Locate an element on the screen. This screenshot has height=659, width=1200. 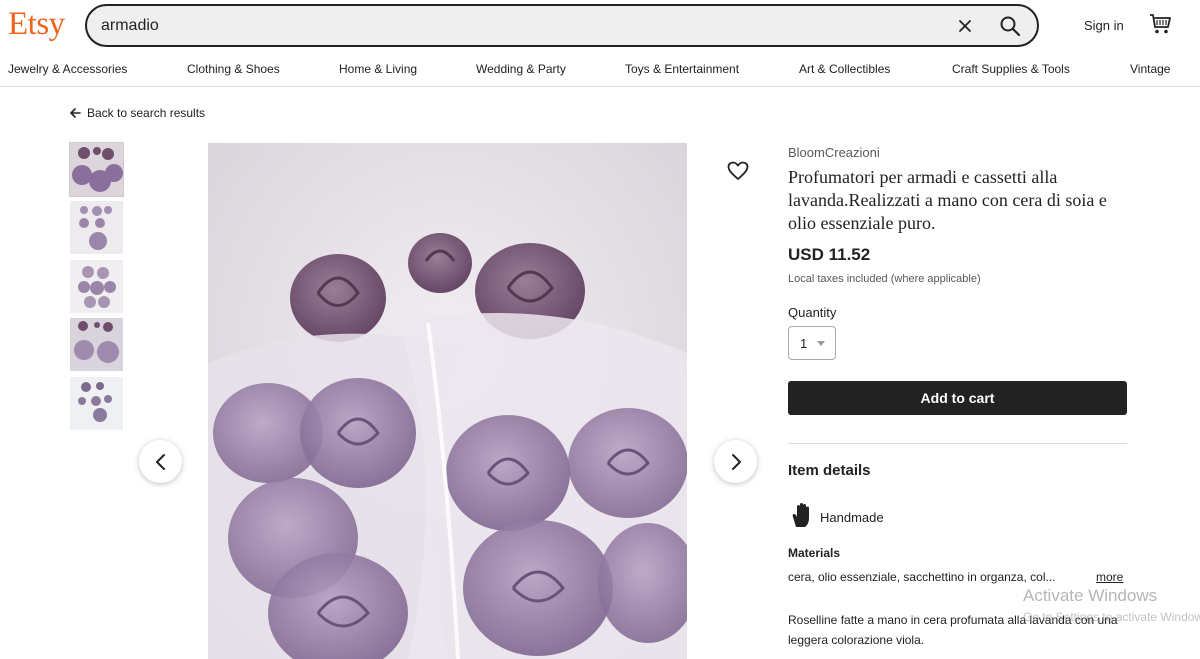
sign-in-link: Sign in is located at coordinates (1104, 25).